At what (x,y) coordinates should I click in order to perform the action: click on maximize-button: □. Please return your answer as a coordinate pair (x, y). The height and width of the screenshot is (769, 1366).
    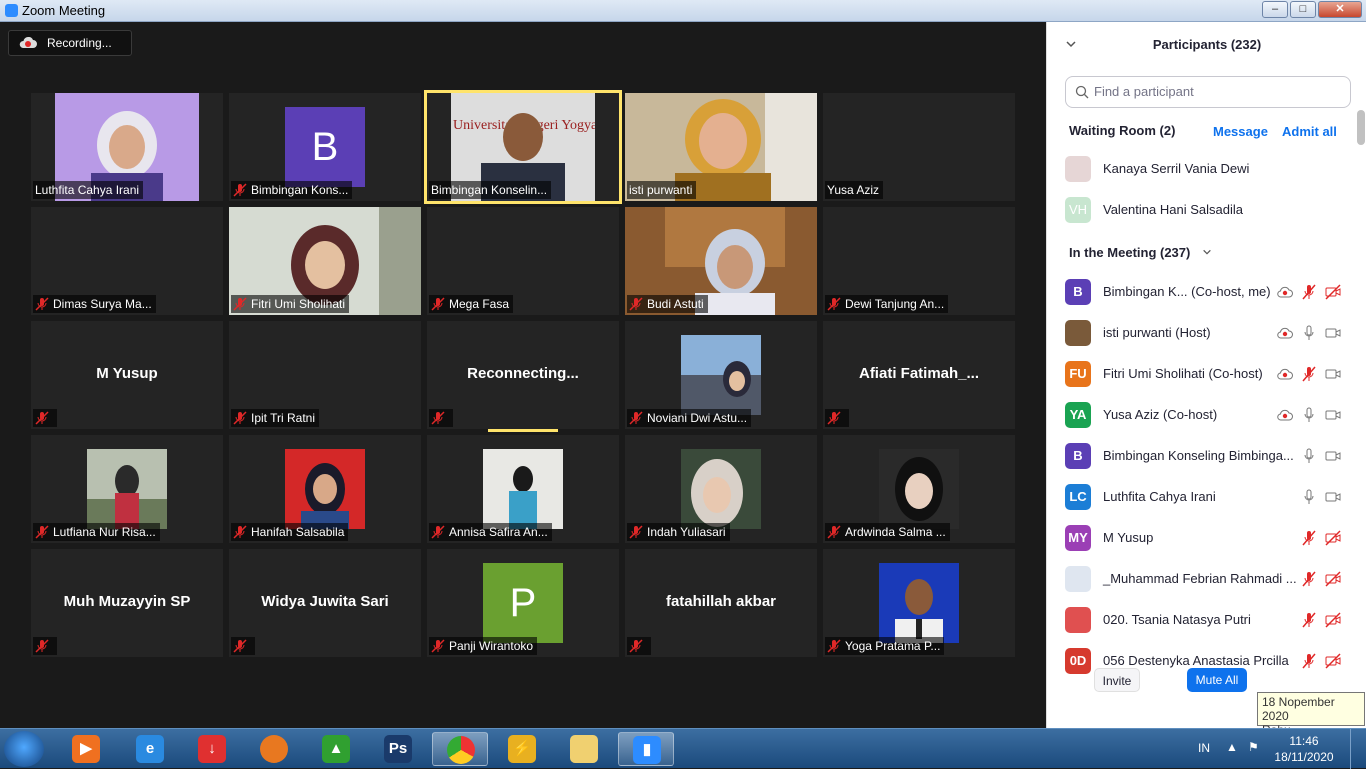
    Looking at the image, I should click on (1303, 9).